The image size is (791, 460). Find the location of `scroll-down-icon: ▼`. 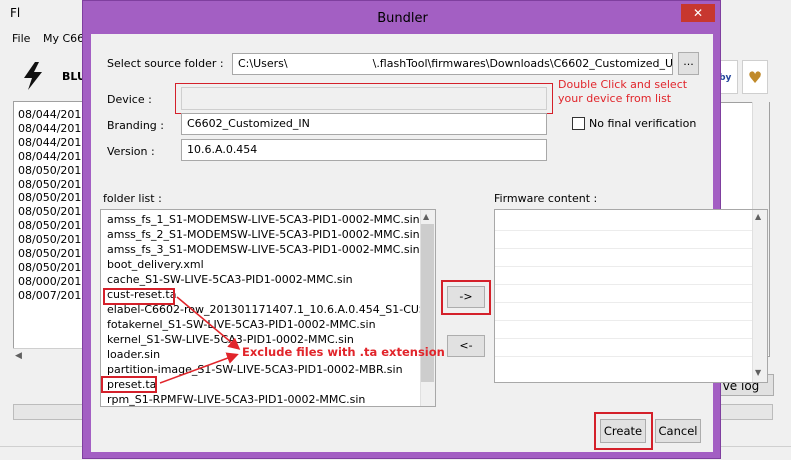

scroll-down-icon: ▼ is located at coordinates (758, 372).